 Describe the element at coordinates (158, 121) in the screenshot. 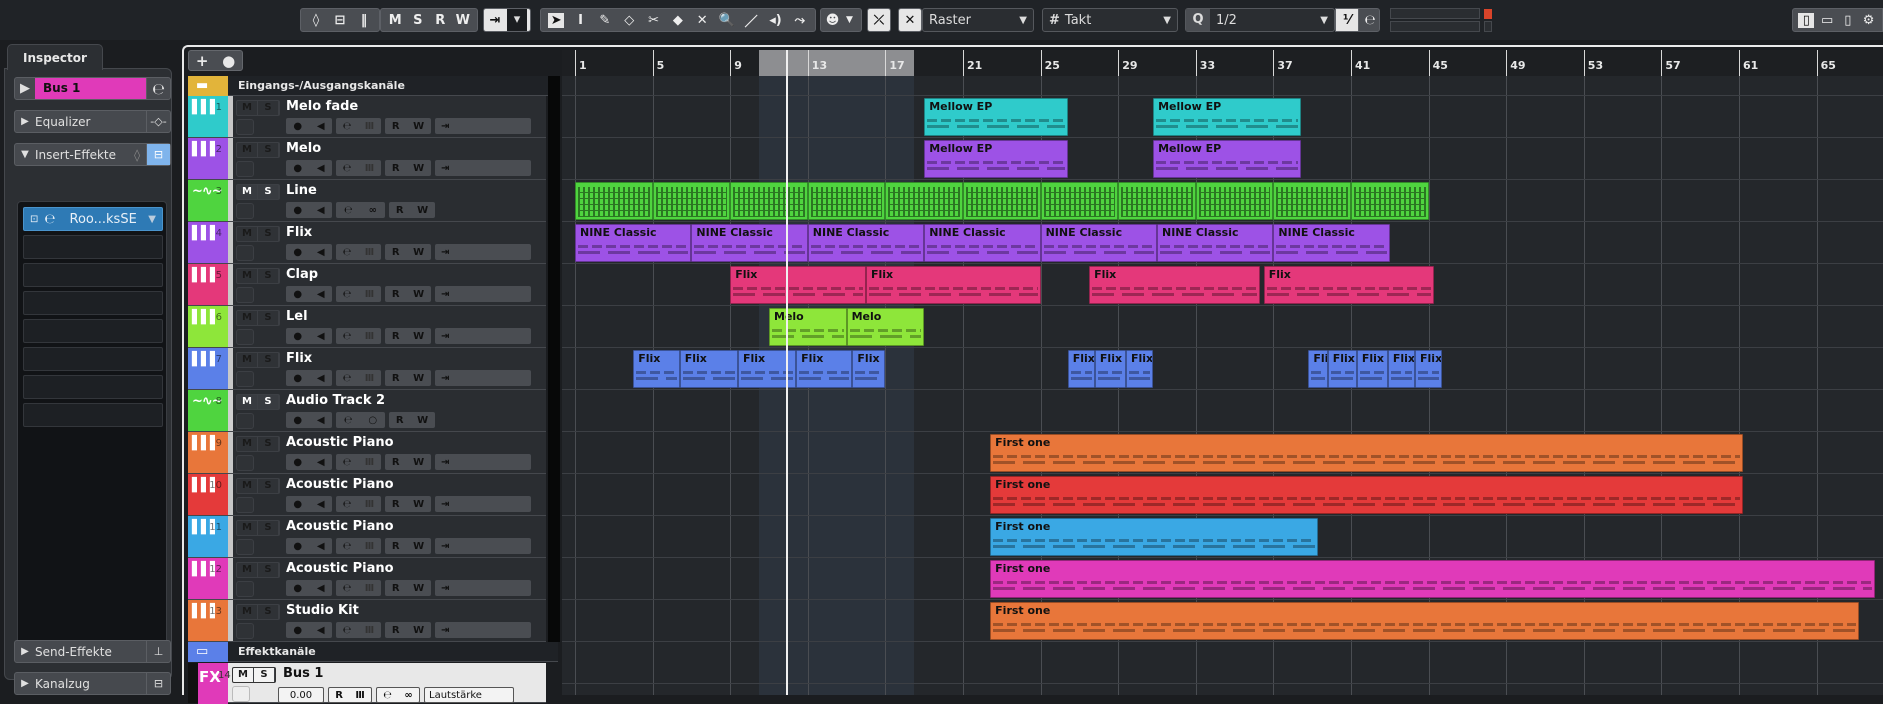

I see `eq-bypass-icon: -◇-` at that location.